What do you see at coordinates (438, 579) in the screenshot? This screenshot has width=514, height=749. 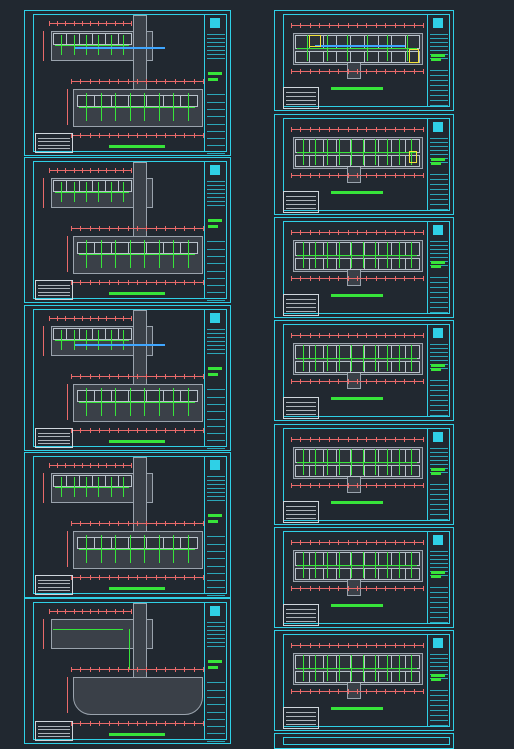 I see `sheet-title-block` at bounding box center [438, 579].